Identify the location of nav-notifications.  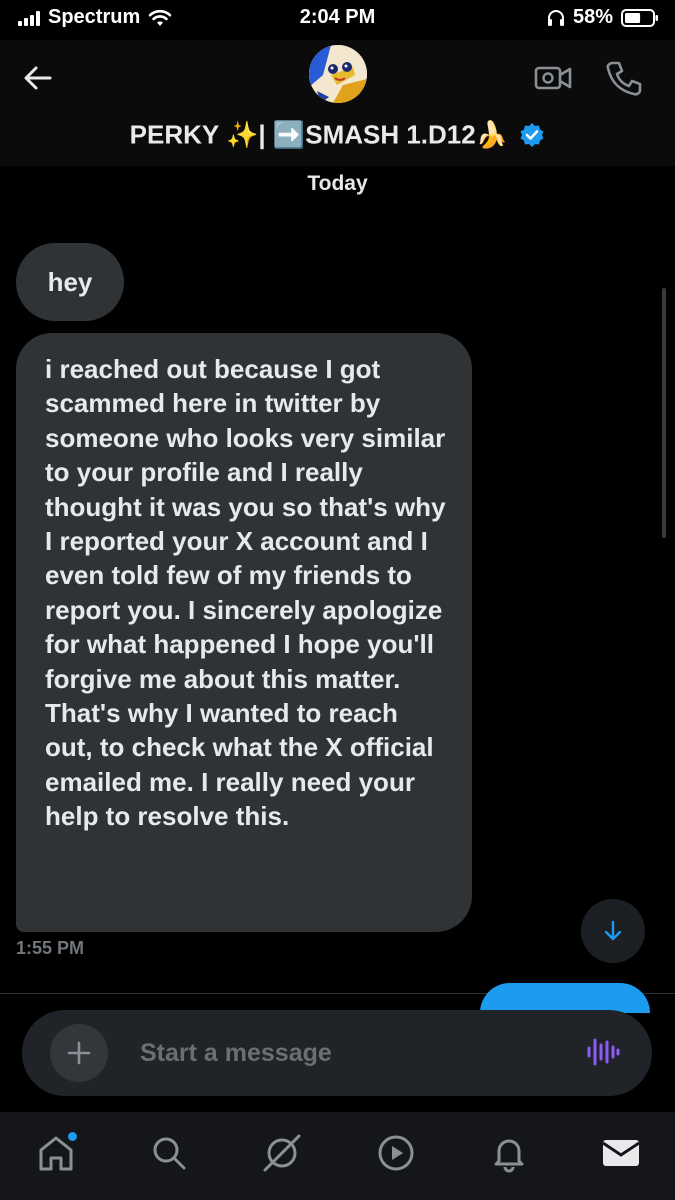
(509, 1153).